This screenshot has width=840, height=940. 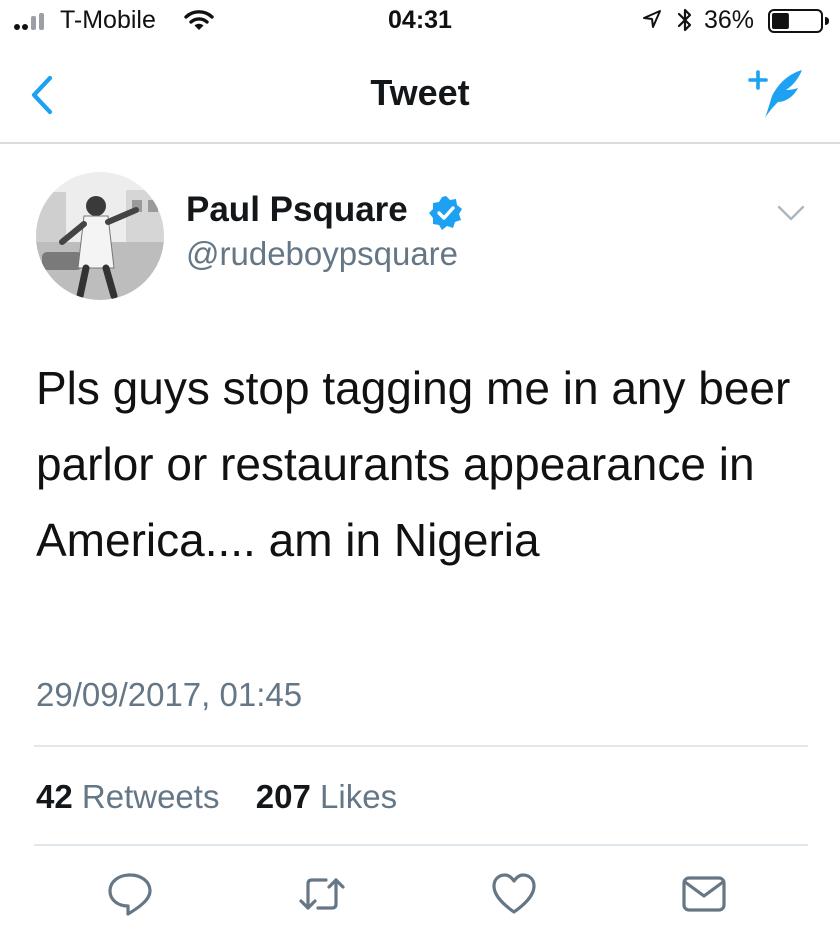 I want to click on retweets-stat: 42 Retweets, so click(x=132, y=796).